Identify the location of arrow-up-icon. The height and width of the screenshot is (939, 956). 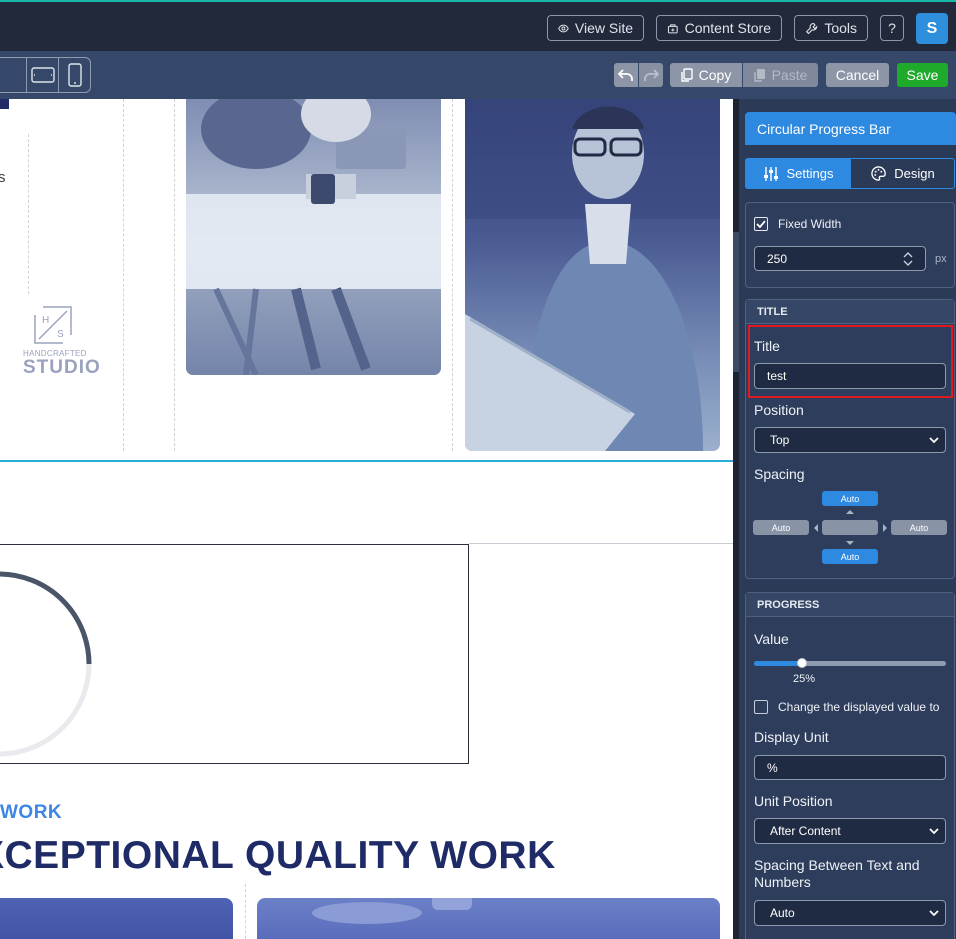
(850, 512).